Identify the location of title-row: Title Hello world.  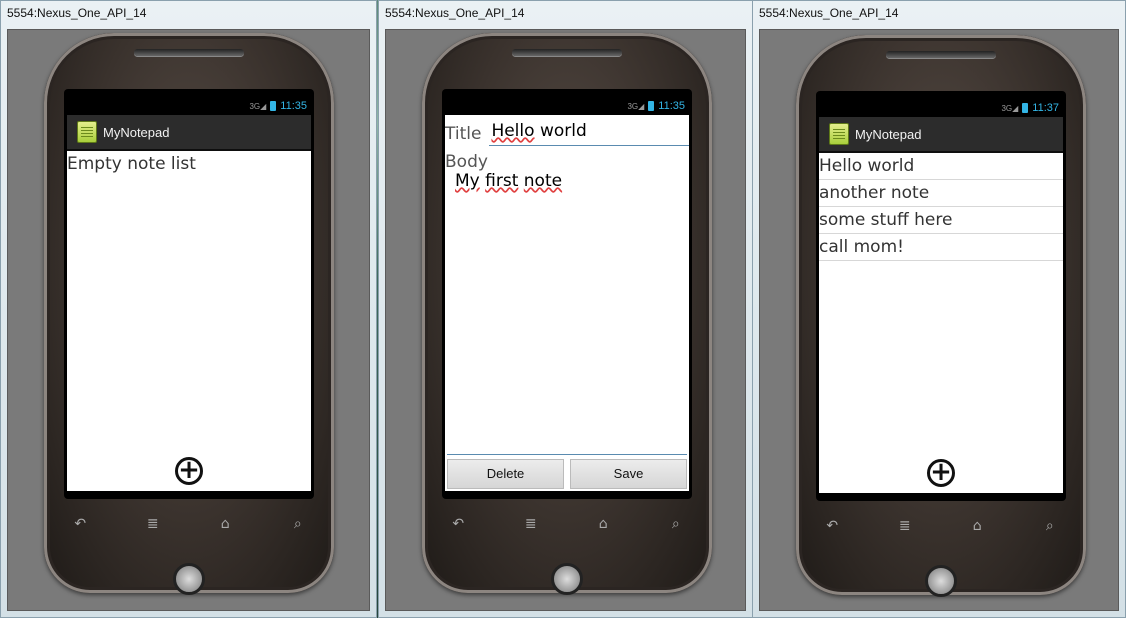
(567, 130).